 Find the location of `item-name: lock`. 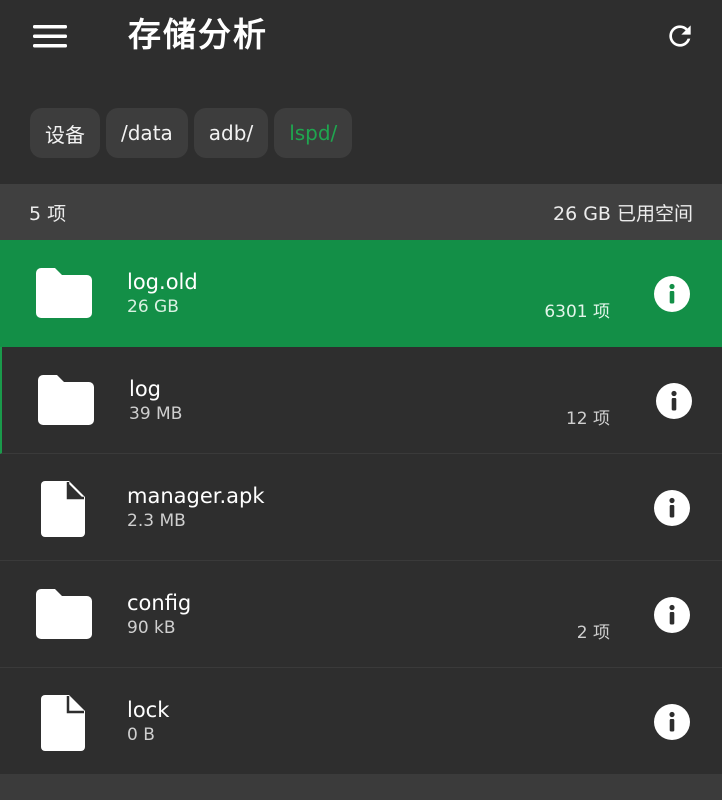

item-name: lock is located at coordinates (148, 710).